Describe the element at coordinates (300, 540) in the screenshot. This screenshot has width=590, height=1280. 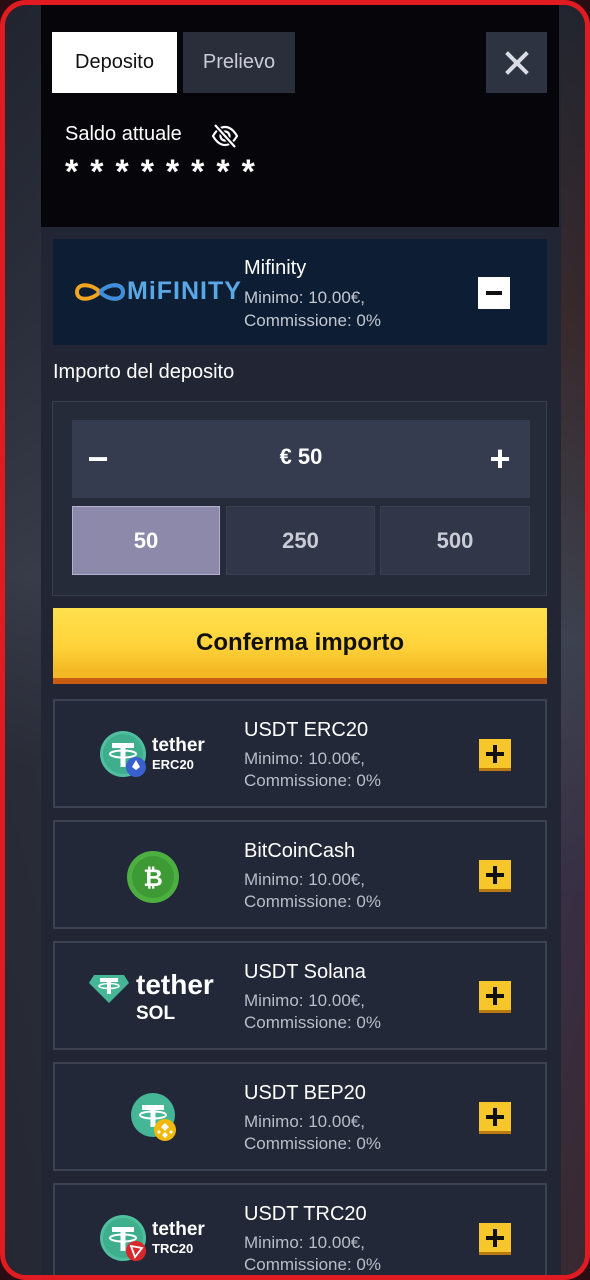
I see `preset-250: 250` at that location.